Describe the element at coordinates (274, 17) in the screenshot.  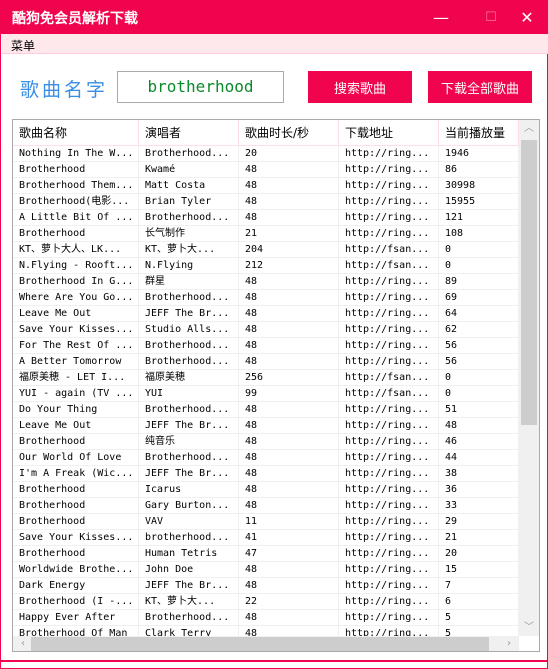
I see `title-bar: 酷狗免会员解析下载 — ☐ ✕` at that location.